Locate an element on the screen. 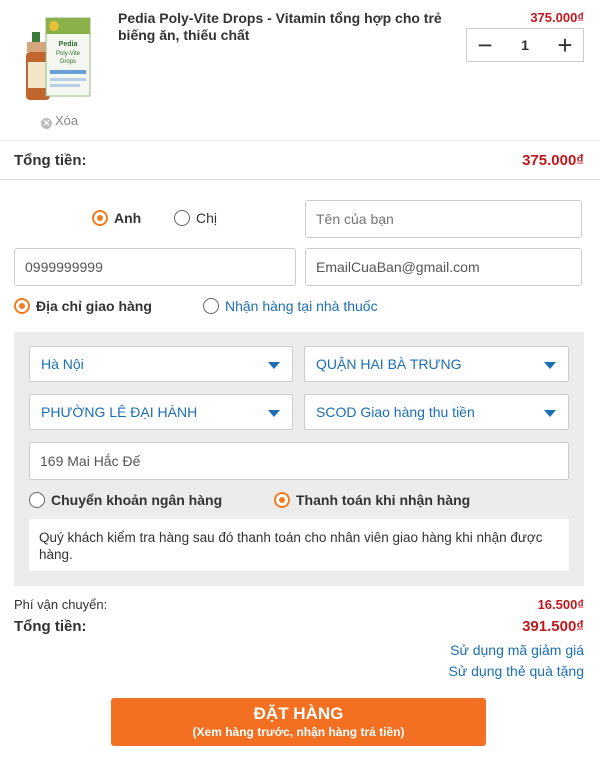  shipping-fee-value: 16.500₫ is located at coordinates (560, 604).